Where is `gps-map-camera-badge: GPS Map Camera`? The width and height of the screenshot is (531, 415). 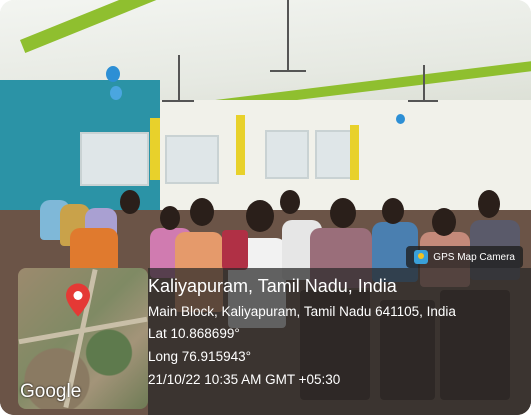
gps-map-camera-badge: GPS Map Camera is located at coordinates (464, 257).